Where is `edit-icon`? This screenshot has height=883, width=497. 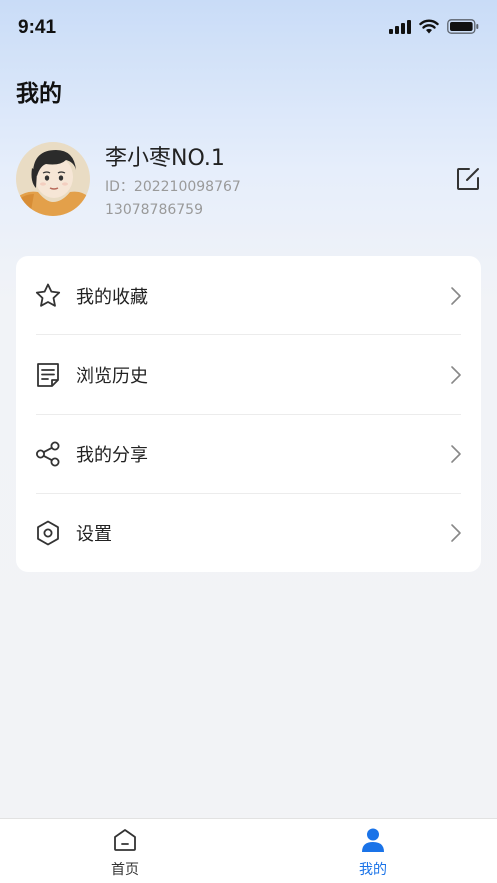
edit-icon is located at coordinates (468, 179).